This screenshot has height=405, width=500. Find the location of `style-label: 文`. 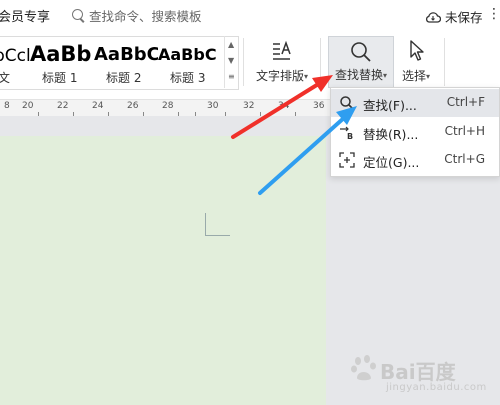

style-label: 文 is located at coordinates (5, 78).